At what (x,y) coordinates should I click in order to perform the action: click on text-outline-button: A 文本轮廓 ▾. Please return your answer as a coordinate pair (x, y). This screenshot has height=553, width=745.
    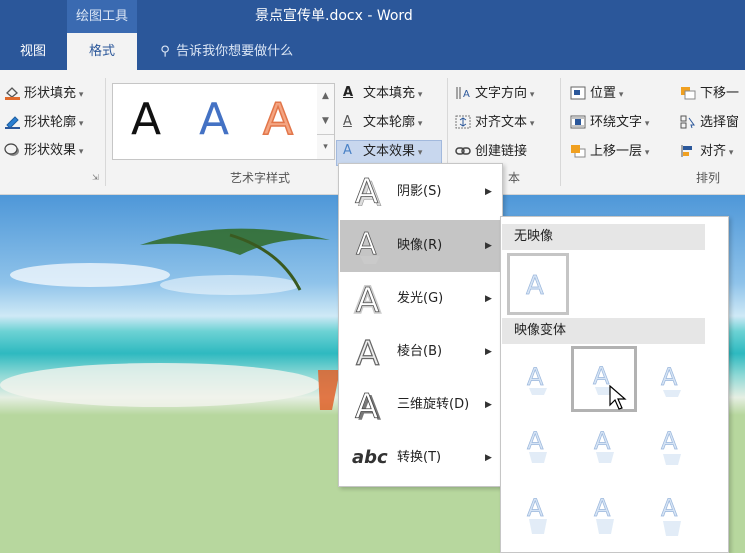
    Looking at the image, I should click on (382, 123).